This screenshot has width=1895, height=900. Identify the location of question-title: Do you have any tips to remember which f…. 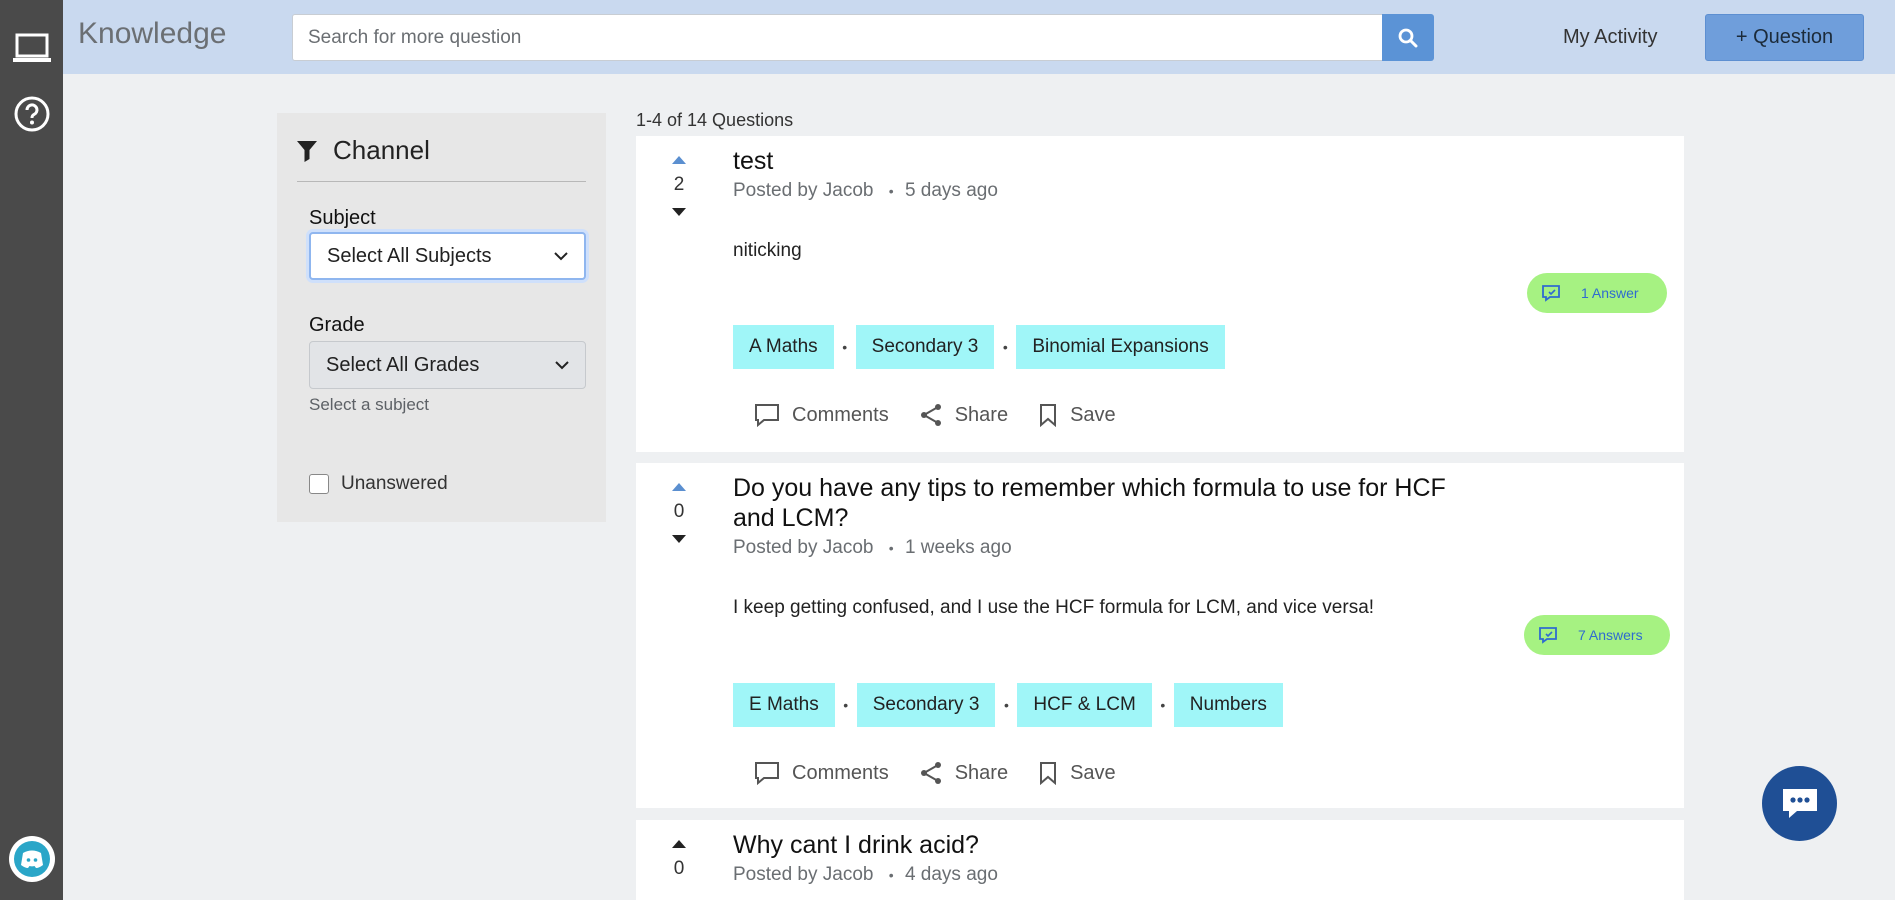
(1113, 503).